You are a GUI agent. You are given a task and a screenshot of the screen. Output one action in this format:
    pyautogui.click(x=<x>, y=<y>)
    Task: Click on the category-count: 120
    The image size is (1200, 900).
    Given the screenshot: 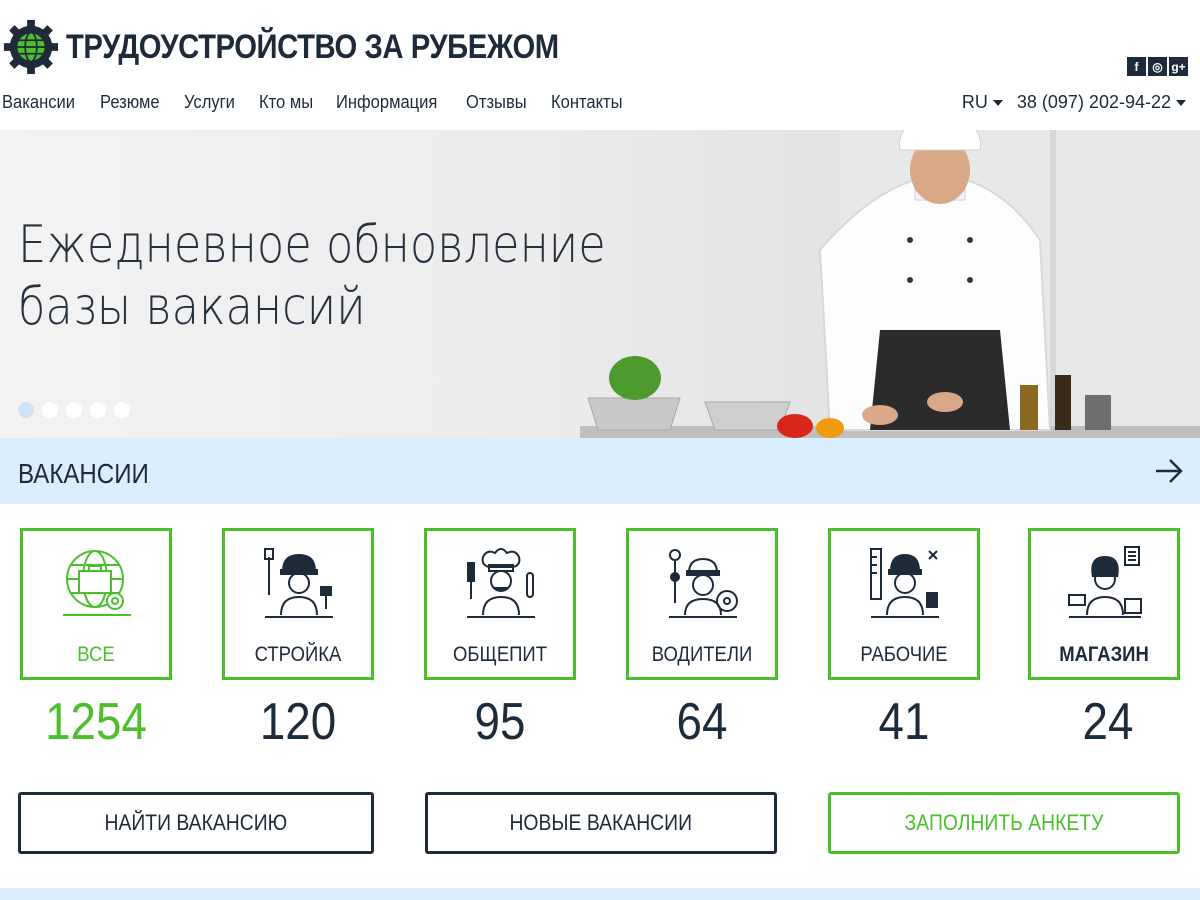 What is the action you would take?
    pyautogui.click(x=298, y=722)
    